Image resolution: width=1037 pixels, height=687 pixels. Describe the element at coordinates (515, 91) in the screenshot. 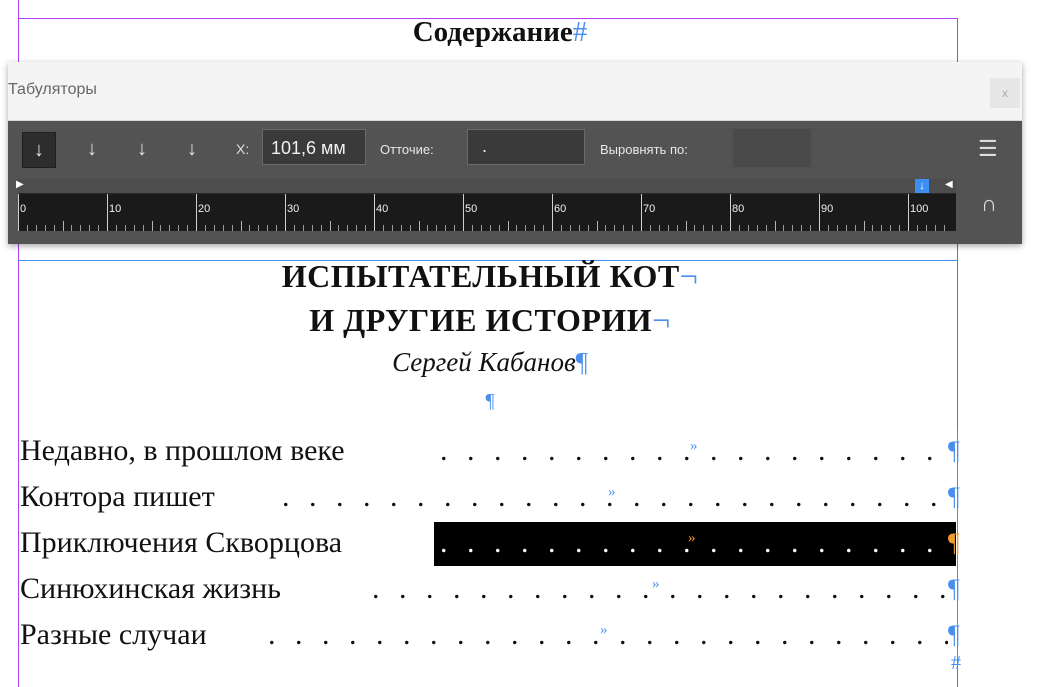

I see `tabs-panel-titlebar: Табуляторы x` at that location.